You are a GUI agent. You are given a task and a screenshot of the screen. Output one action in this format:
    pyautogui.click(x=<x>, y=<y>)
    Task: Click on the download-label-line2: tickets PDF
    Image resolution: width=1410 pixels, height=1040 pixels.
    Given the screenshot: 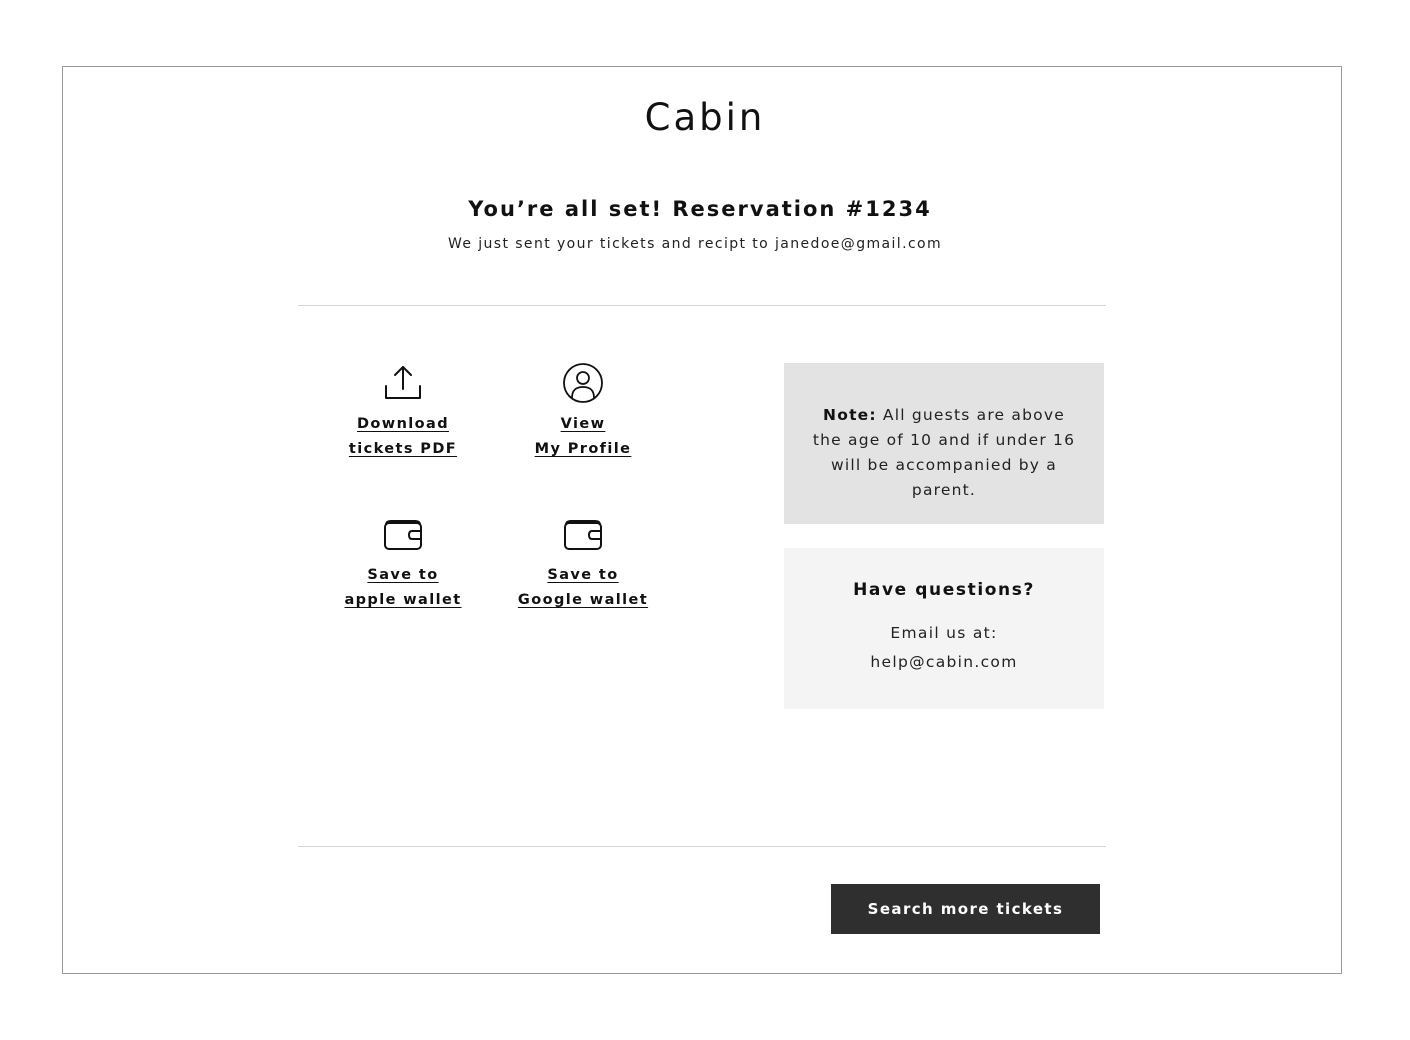 What is the action you would take?
    pyautogui.click(x=403, y=449)
    